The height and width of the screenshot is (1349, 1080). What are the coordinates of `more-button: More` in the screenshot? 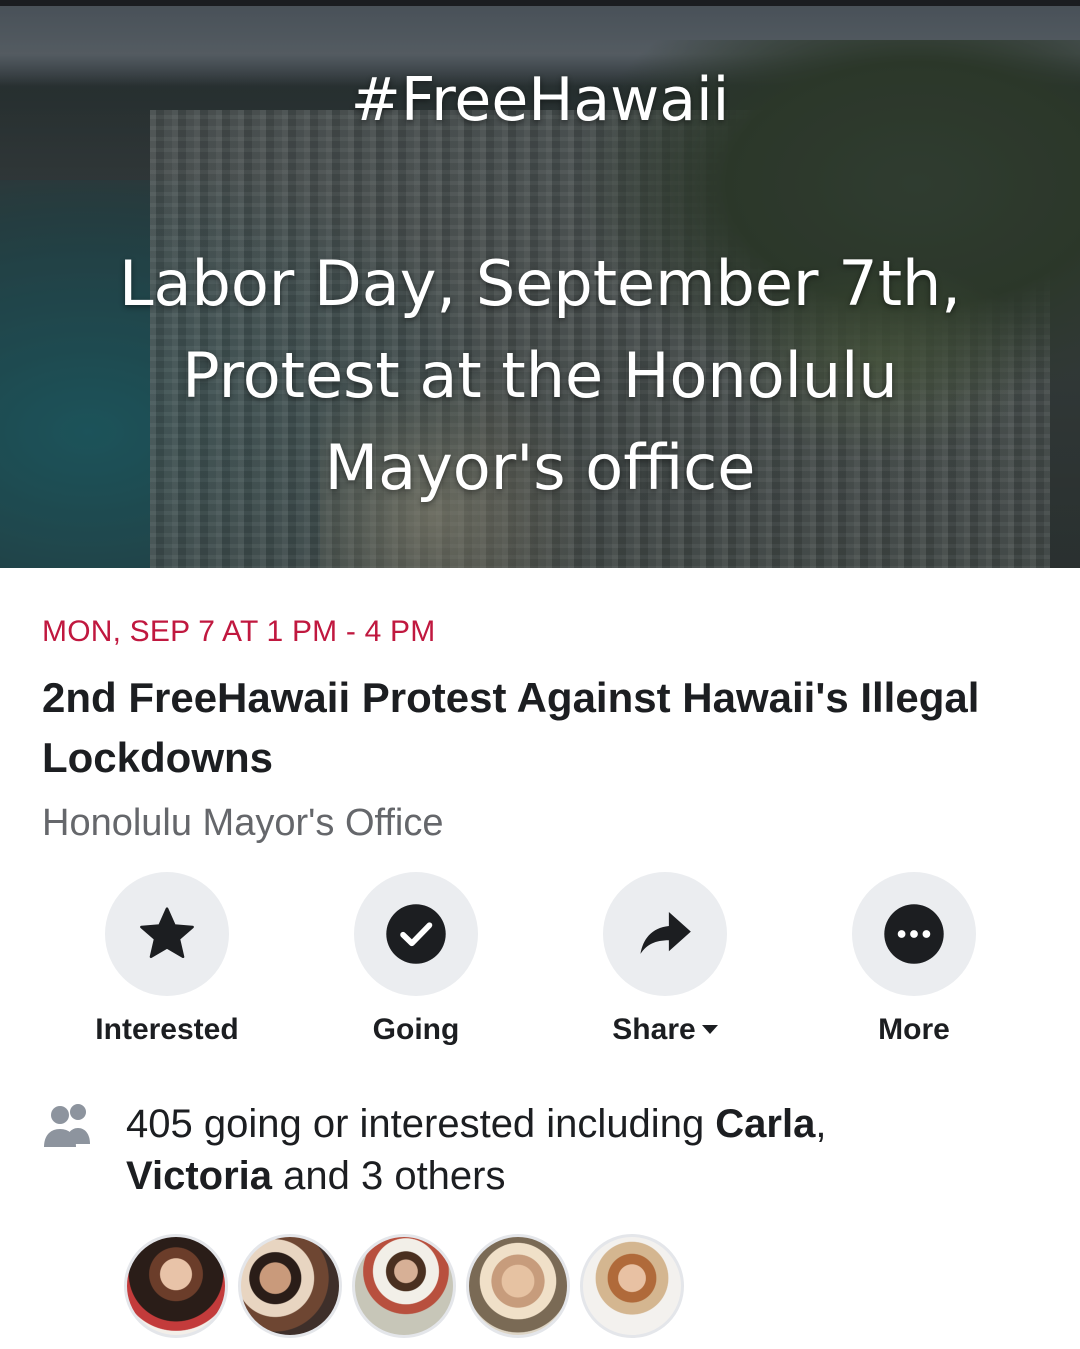 It's located at (914, 962).